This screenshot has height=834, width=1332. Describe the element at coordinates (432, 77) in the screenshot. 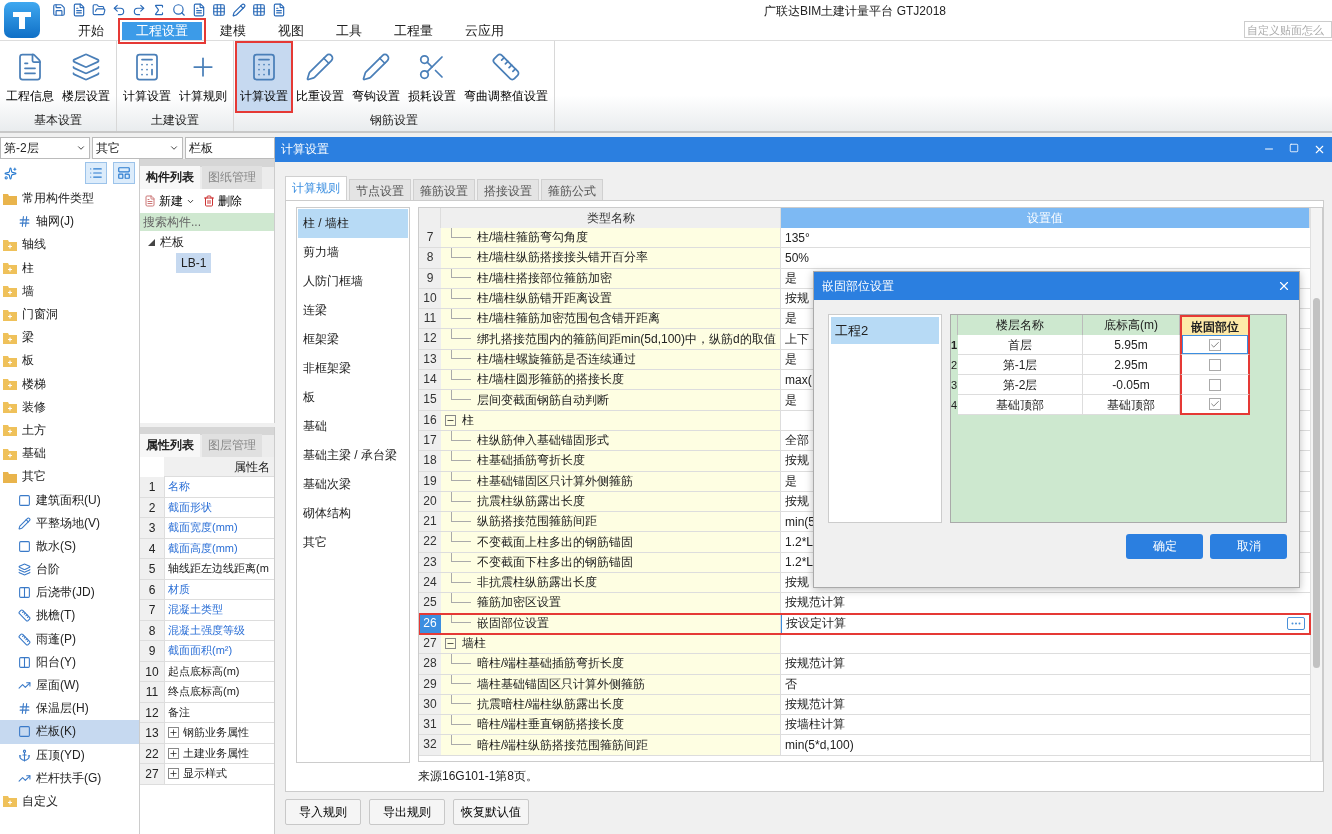

I see `ribbon-button: 损耗设置` at that location.